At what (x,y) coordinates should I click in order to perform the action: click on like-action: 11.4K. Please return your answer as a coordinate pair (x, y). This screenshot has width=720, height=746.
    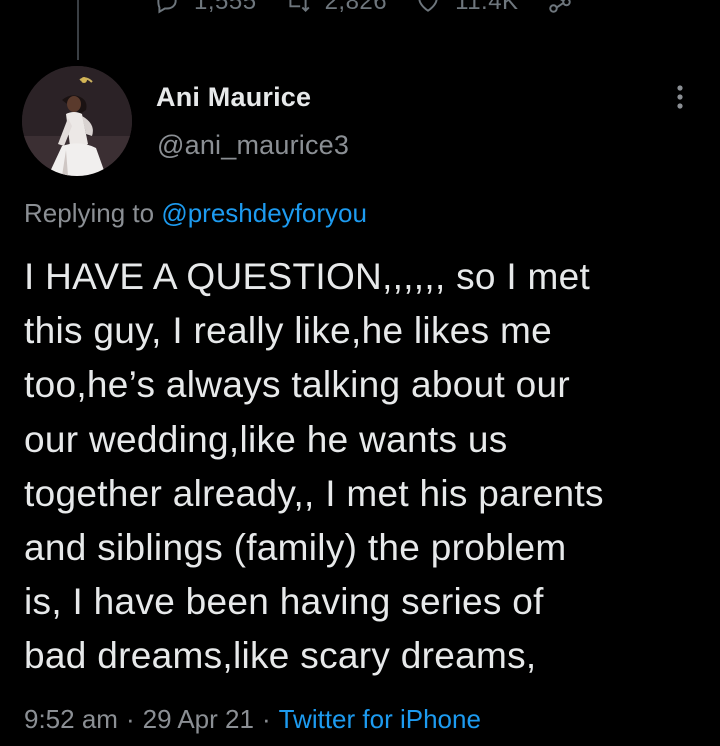
    Looking at the image, I should click on (466, 8).